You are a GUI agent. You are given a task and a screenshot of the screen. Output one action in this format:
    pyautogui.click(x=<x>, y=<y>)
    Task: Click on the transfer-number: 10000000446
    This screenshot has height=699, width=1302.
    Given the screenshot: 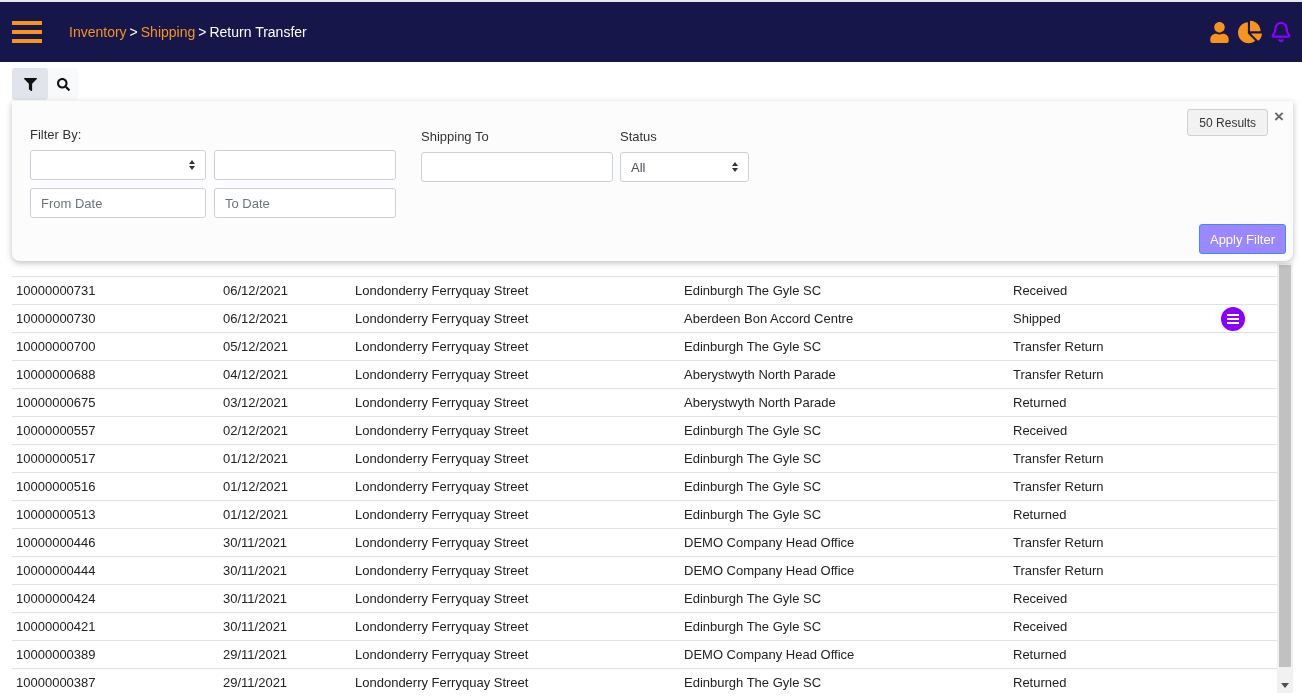 What is the action you would take?
    pyautogui.click(x=56, y=542)
    